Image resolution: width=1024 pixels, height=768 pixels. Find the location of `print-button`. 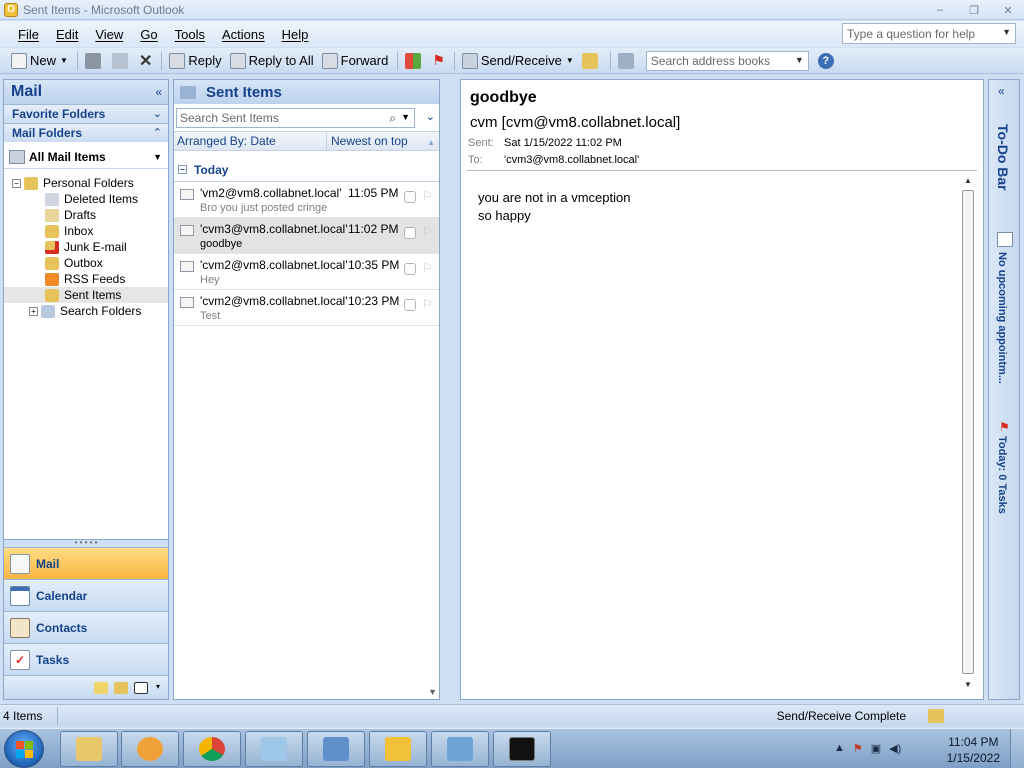

print-button is located at coordinates (94, 61).